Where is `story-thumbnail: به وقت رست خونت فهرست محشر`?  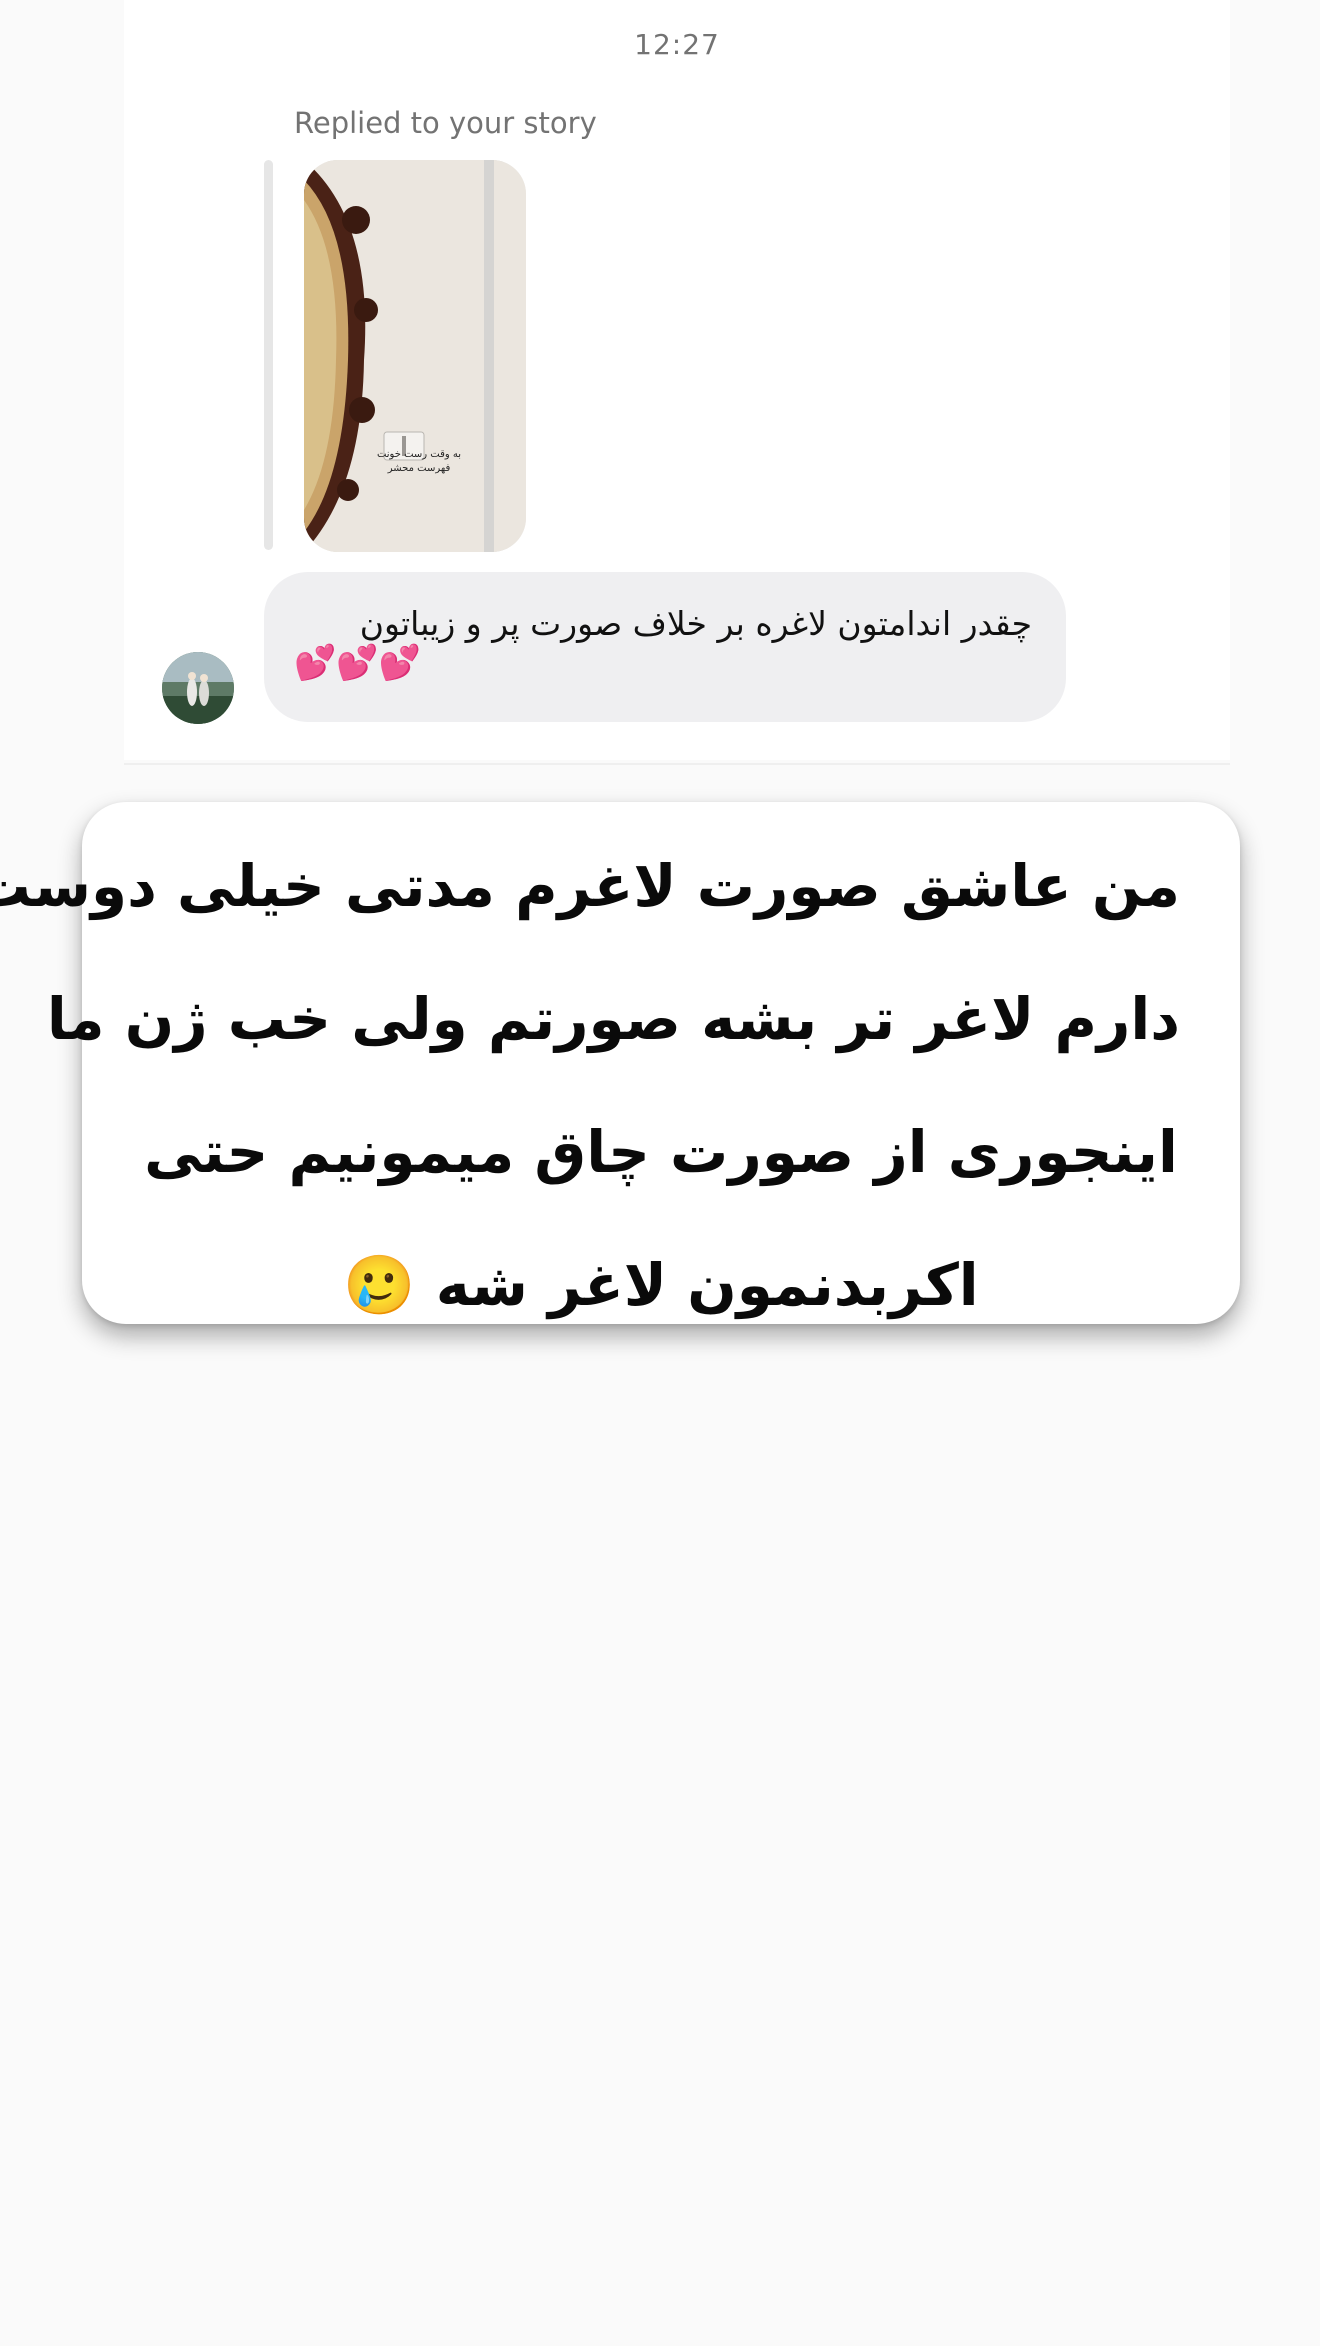 story-thumbnail: به وقت رست خونت فهرست محشر is located at coordinates (415, 356).